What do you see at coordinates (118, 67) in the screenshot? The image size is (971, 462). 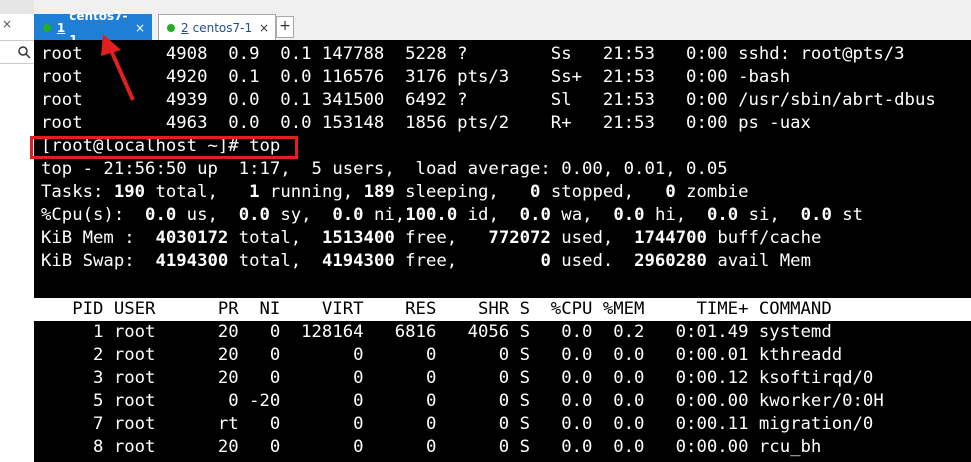 I see `annotation-arrow-icon` at bounding box center [118, 67].